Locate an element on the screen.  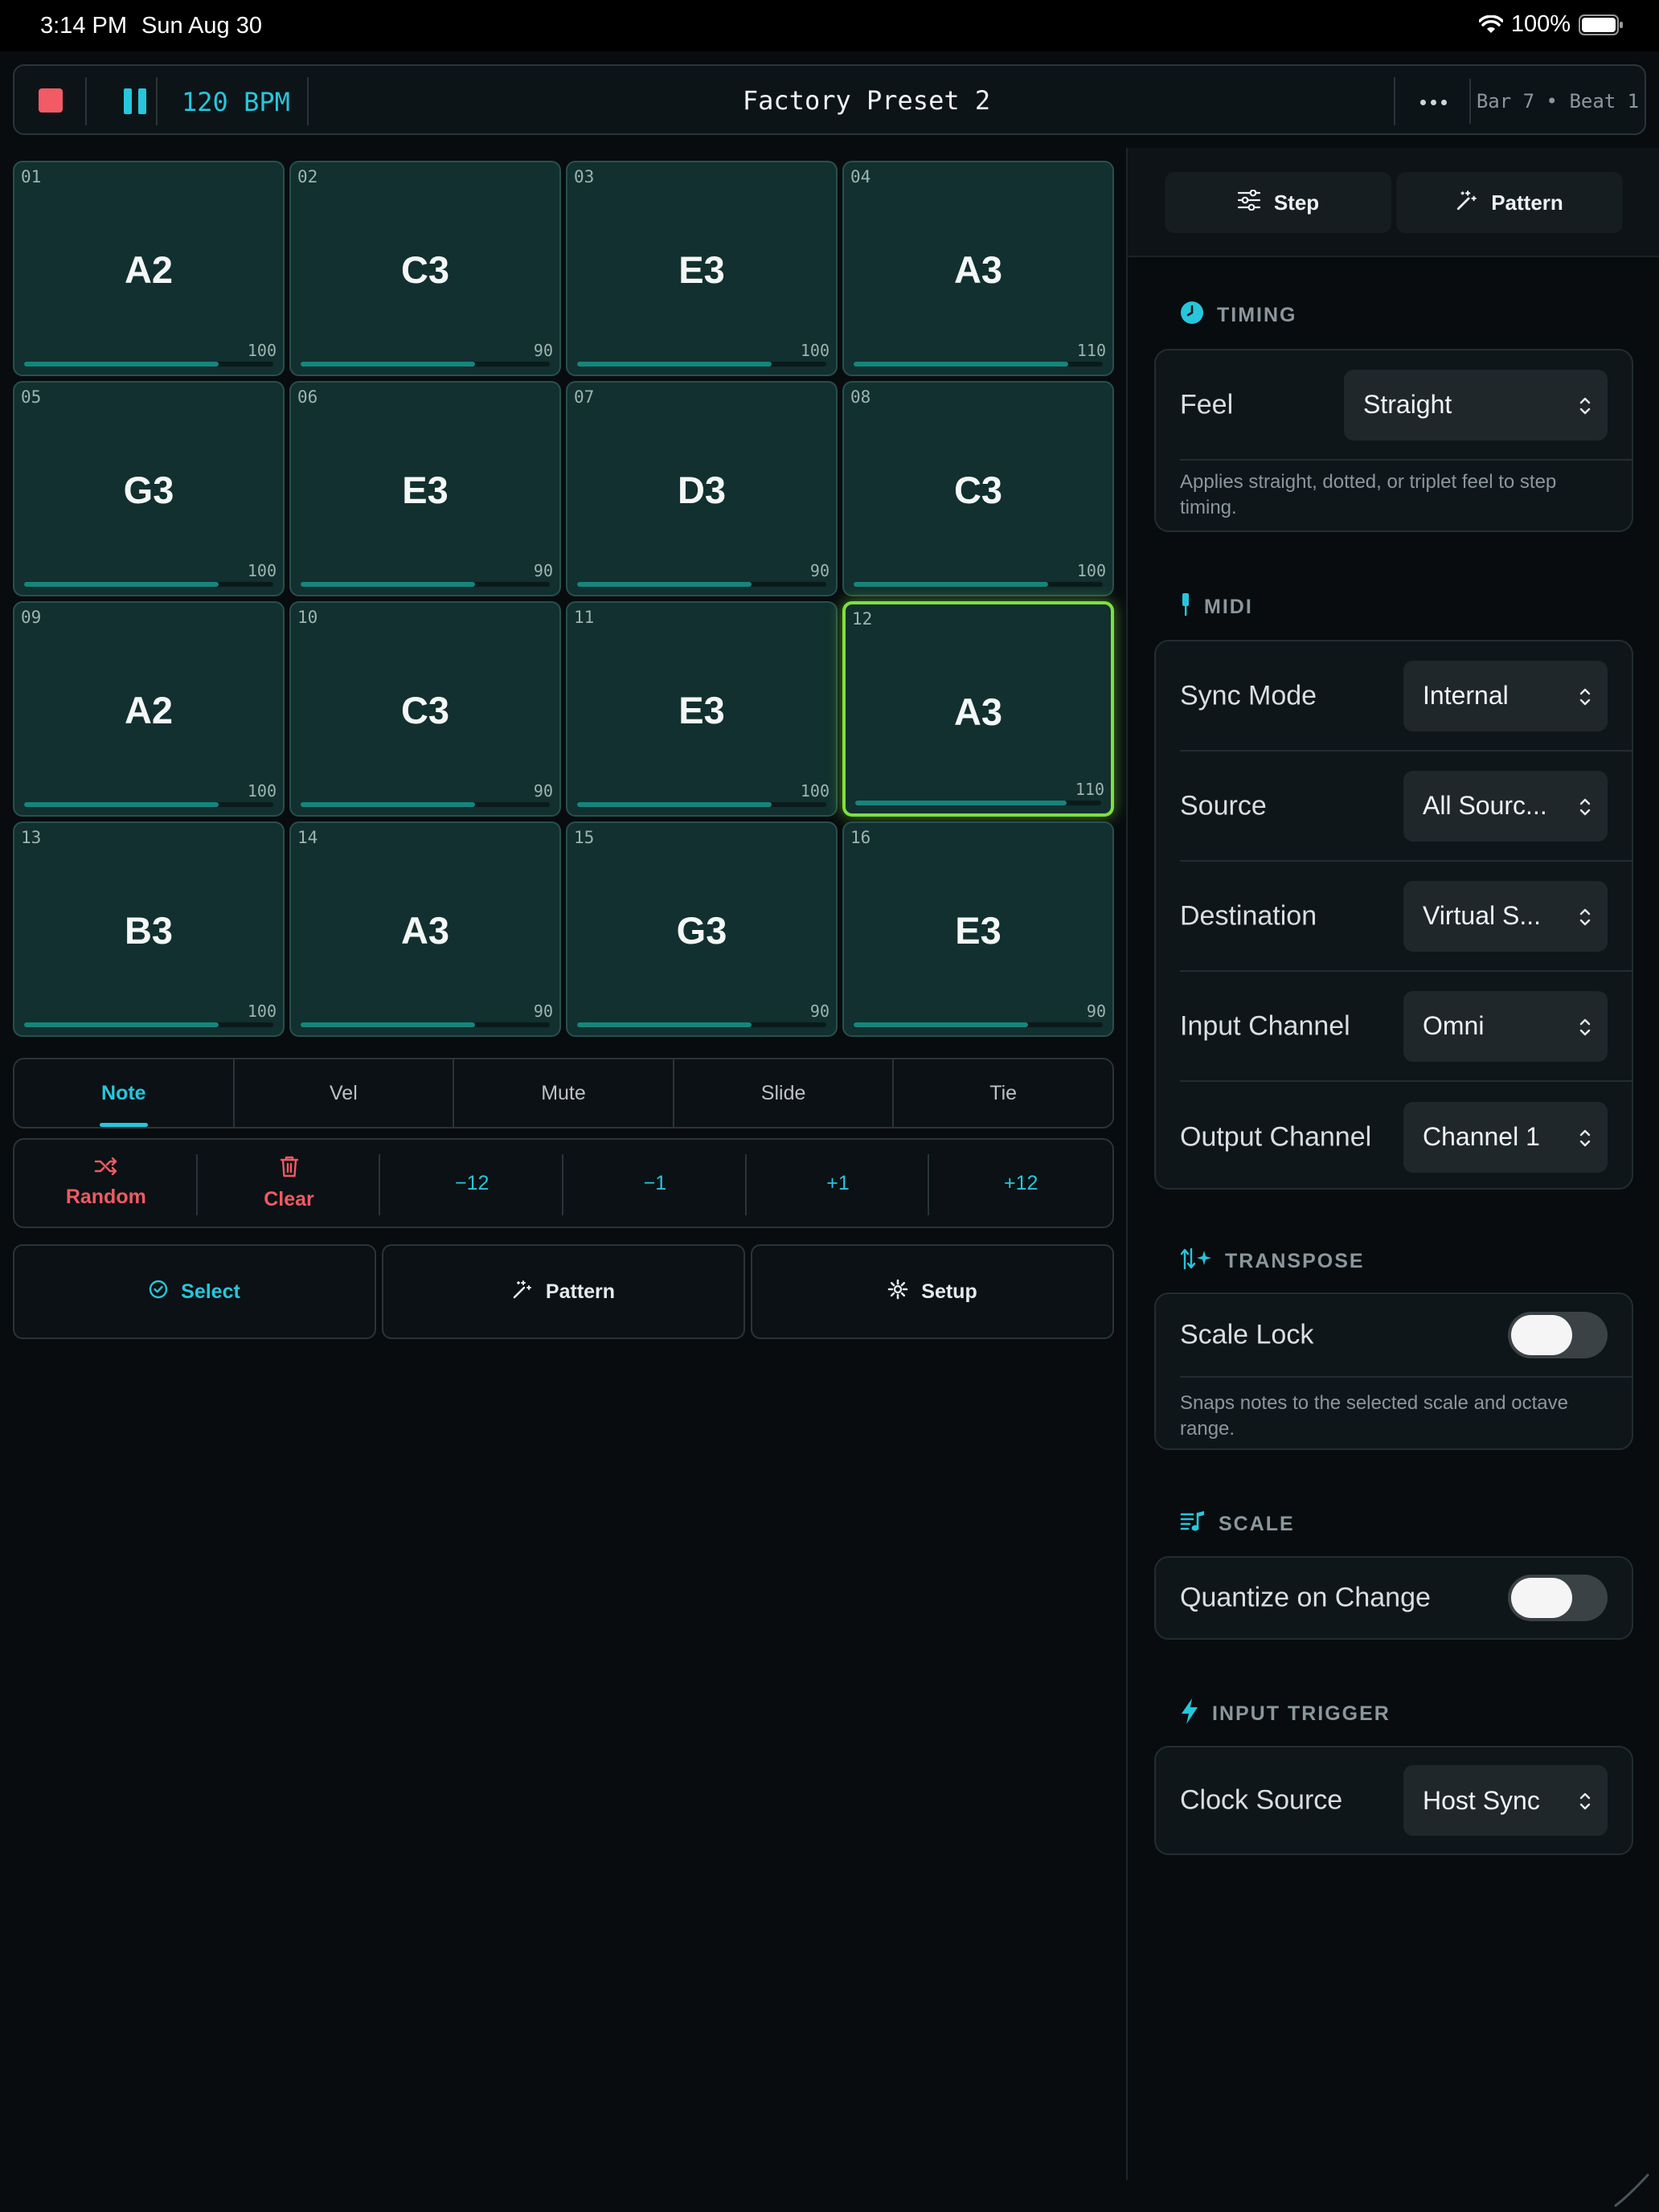
input-channel-select: Omni is located at coordinates (1505, 1026).